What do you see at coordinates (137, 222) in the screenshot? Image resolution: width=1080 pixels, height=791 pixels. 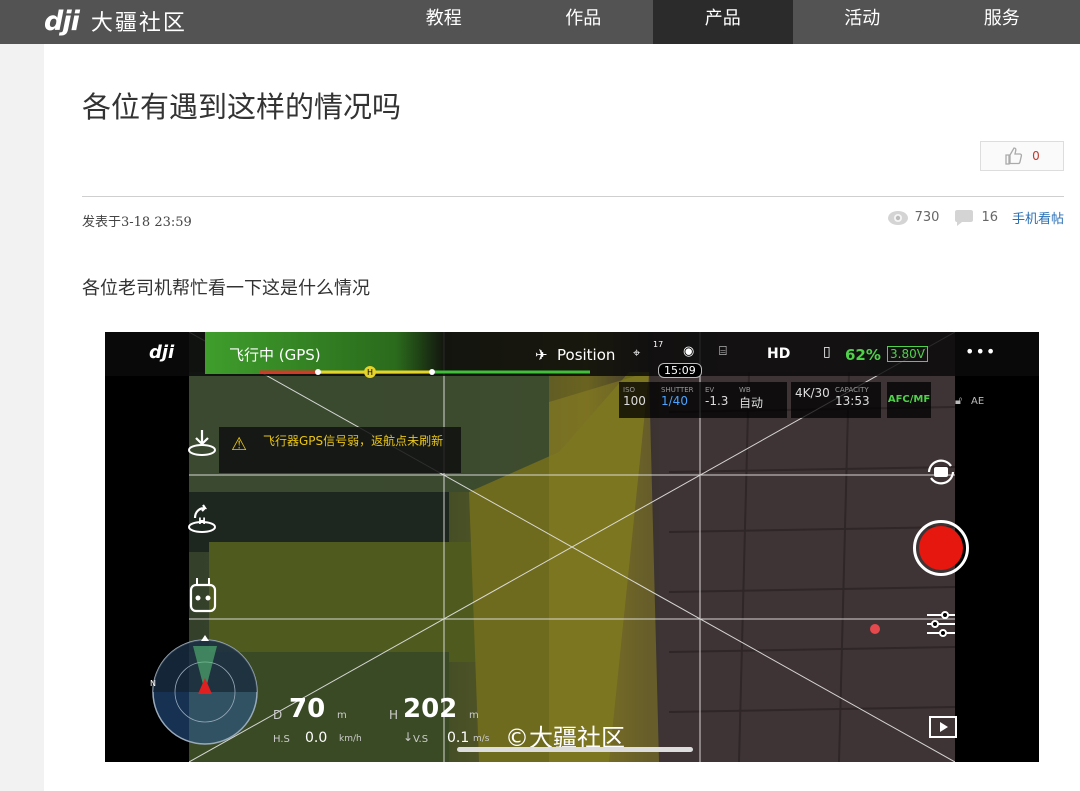 I see `post-date: 发表于3-18 23:59` at bounding box center [137, 222].